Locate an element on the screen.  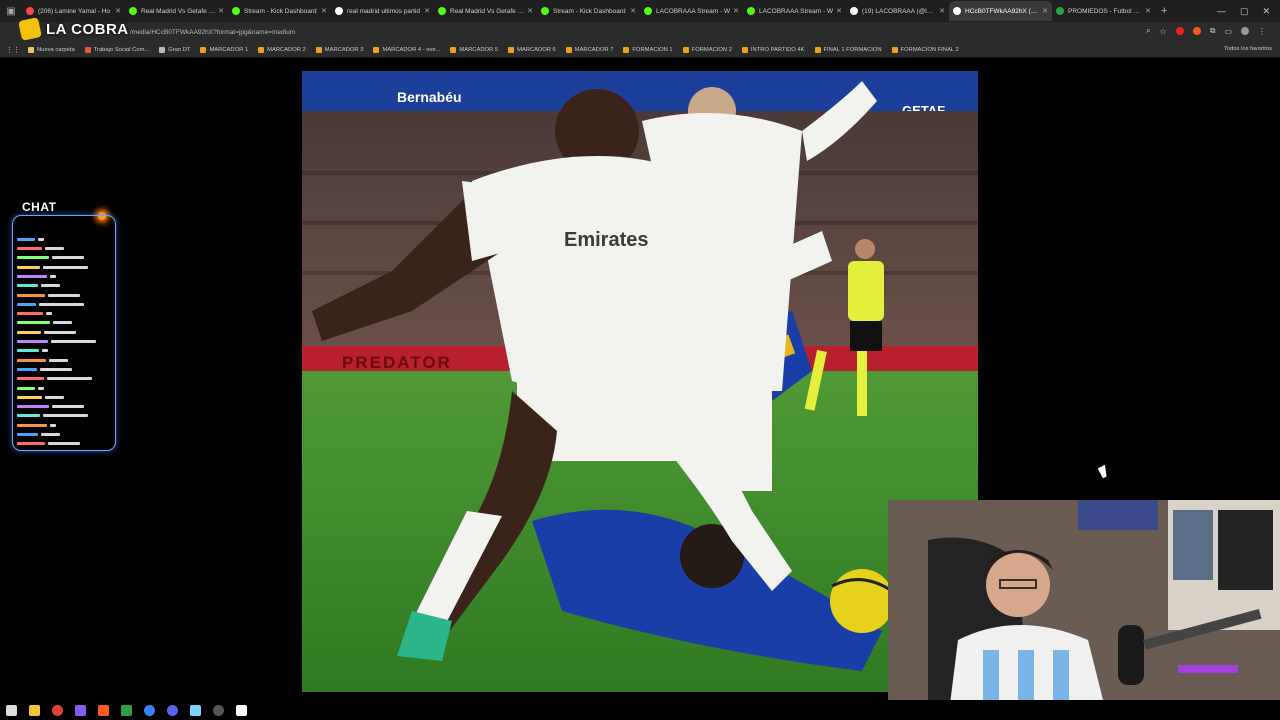
tab-8: (19) LACOBRAAA (@lauta ✕ is located at coordinates (897, 11).